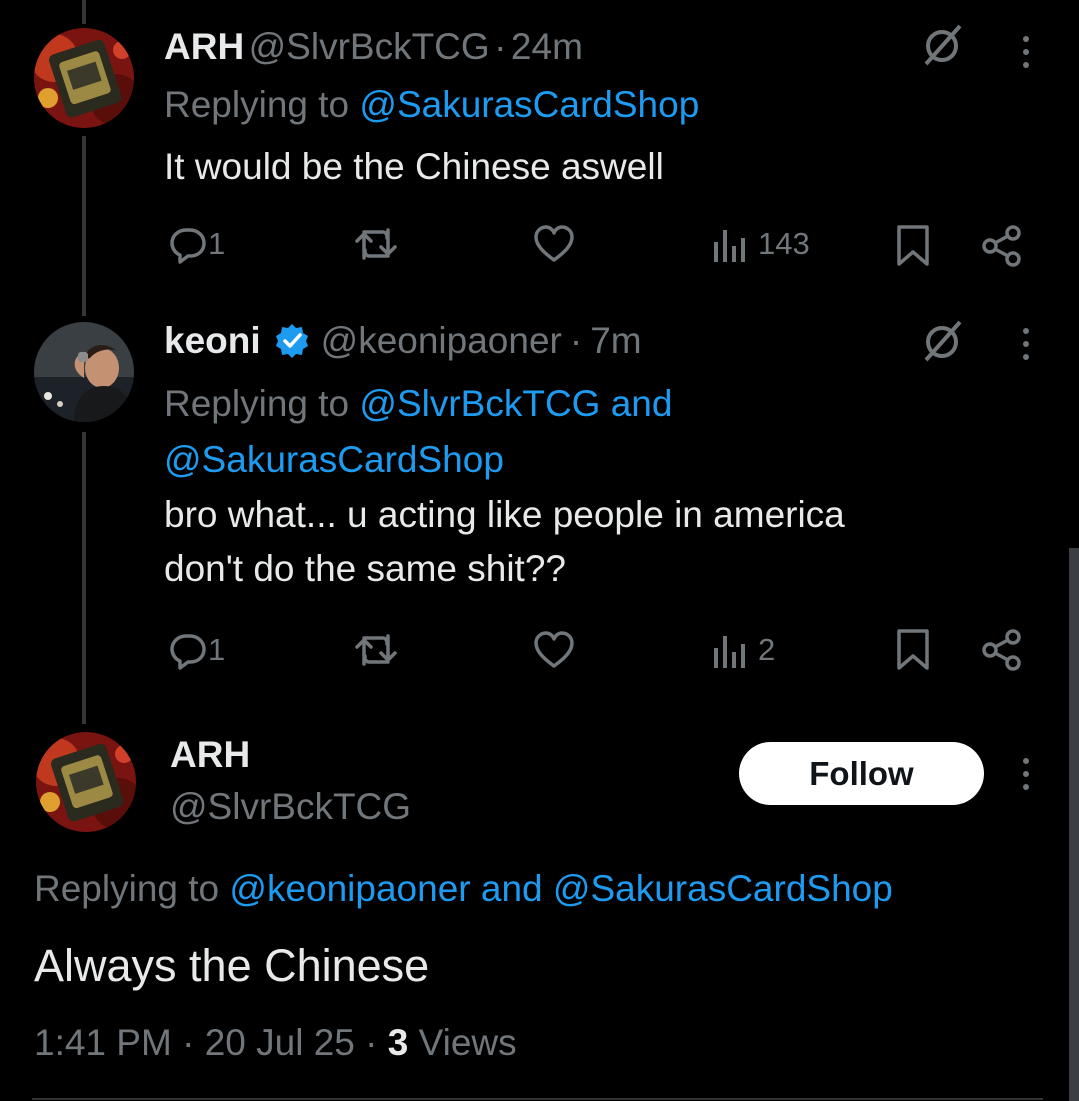 This screenshot has width=1079, height=1101. What do you see at coordinates (84, 78) in the screenshot?
I see `avatar-arh` at bounding box center [84, 78].